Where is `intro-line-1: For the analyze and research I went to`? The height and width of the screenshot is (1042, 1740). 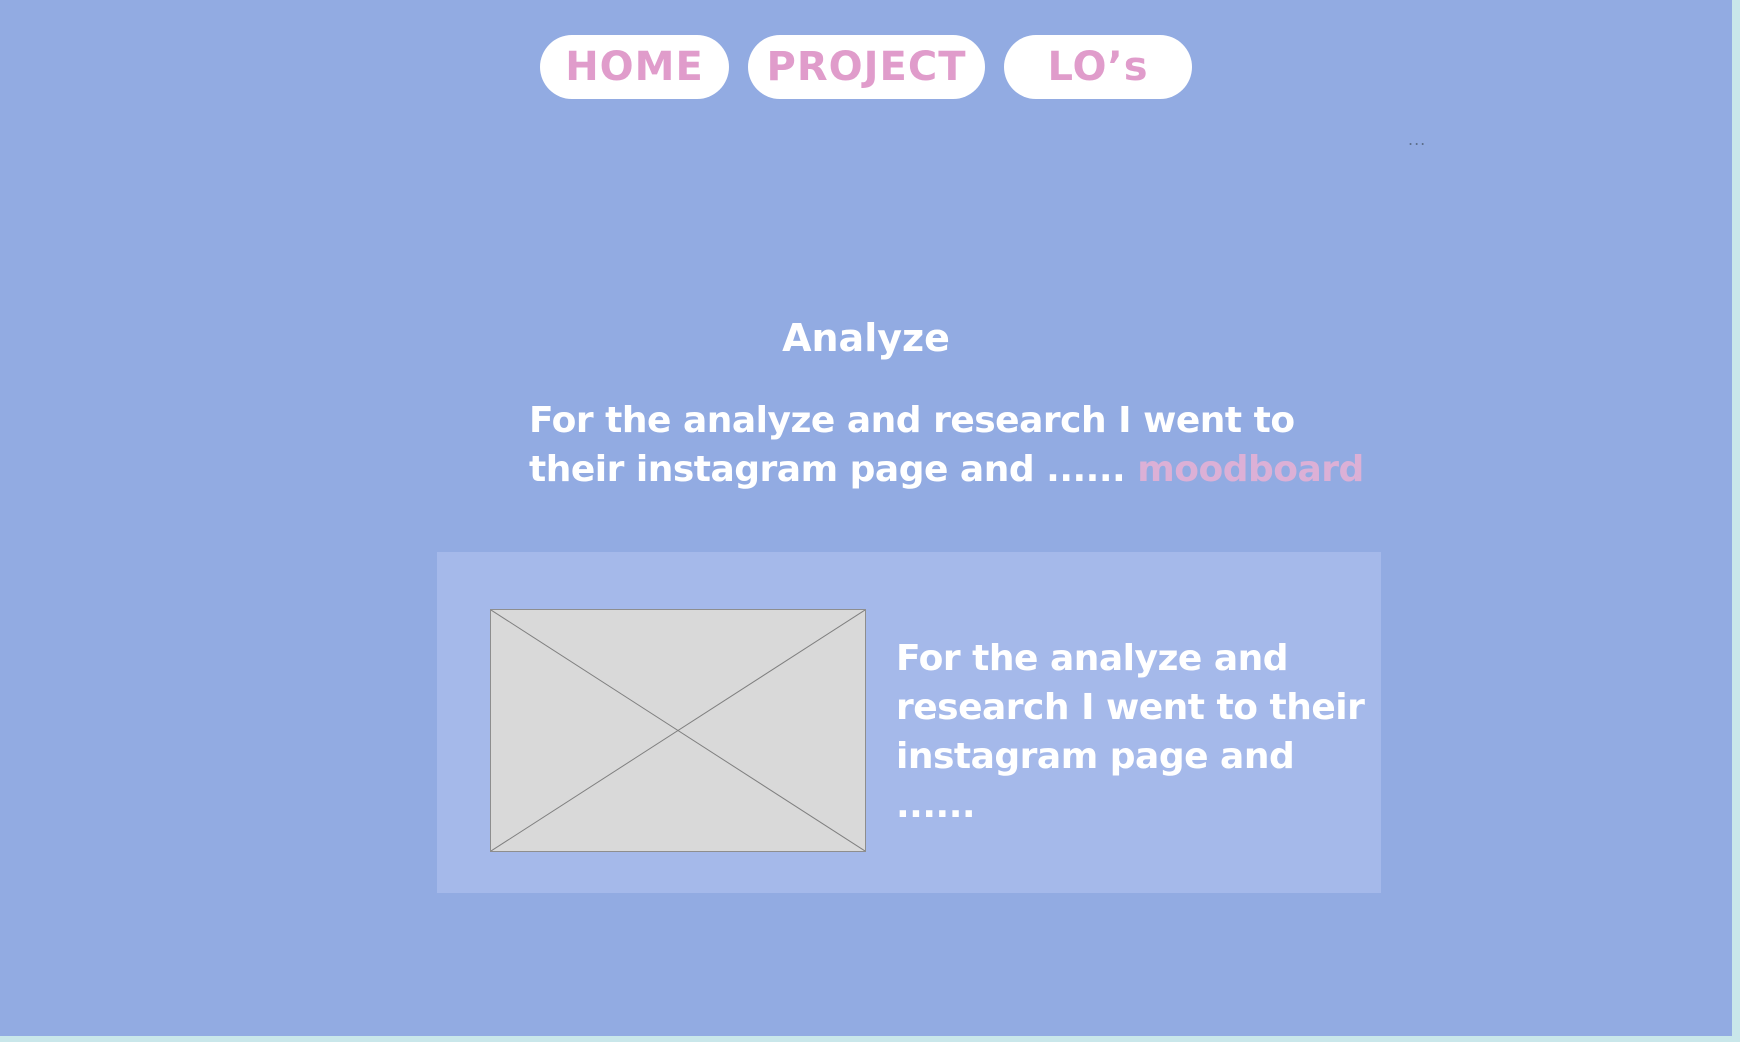 intro-line-1: For the analyze and research I went to is located at coordinates (912, 420).